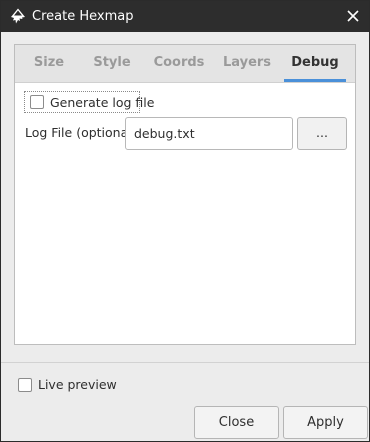 The height and width of the screenshot is (442, 370). I want to click on title-bar: Create Hexmap, so click(185, 16).